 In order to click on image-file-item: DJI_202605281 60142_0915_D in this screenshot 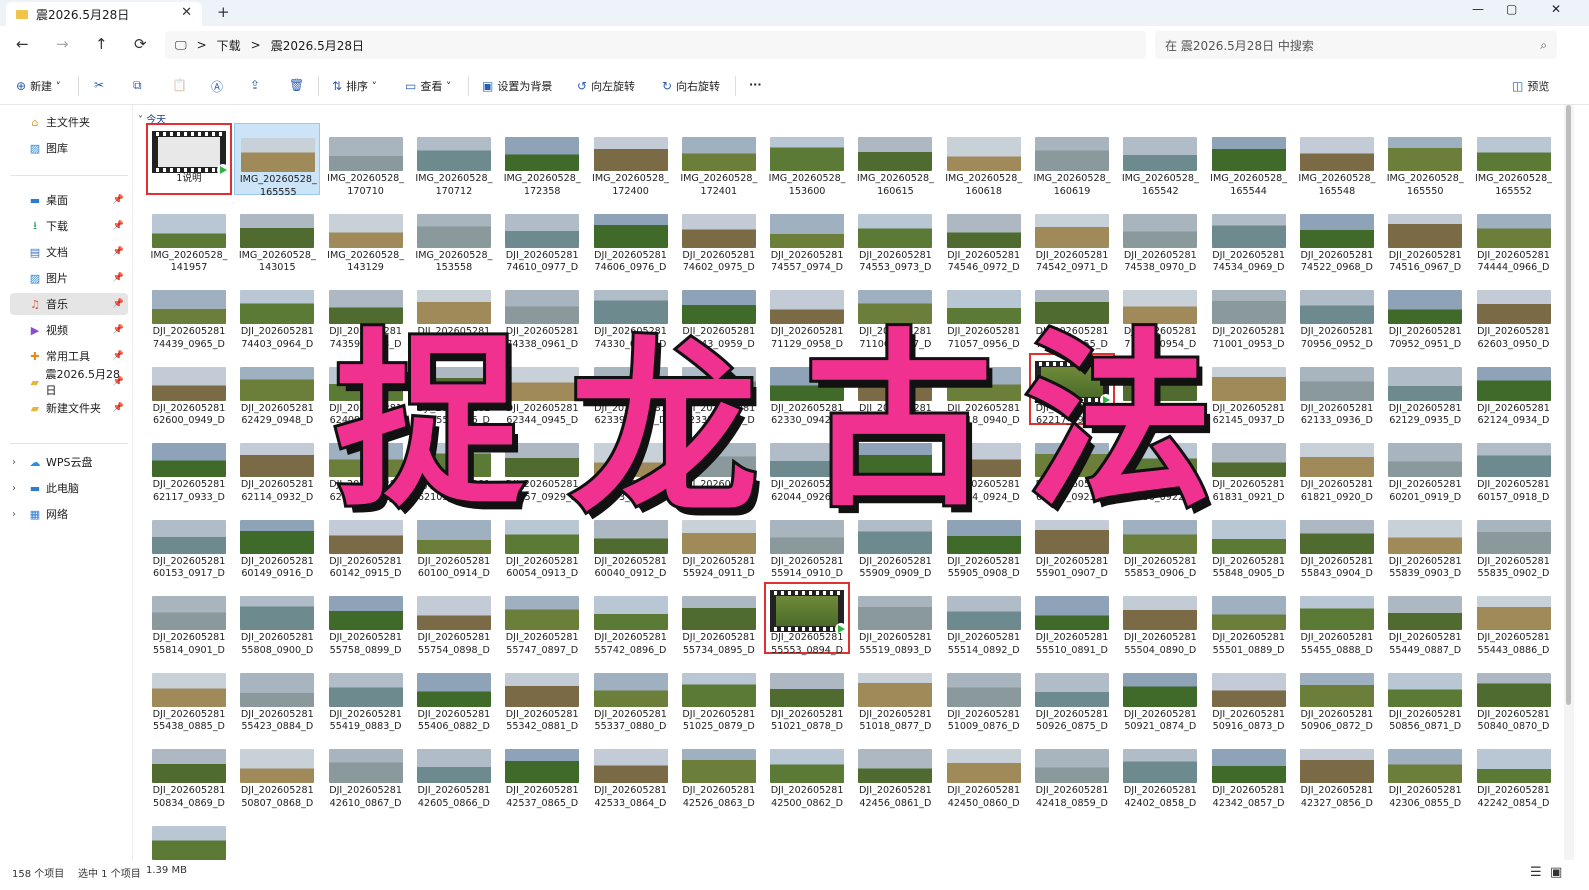, I will do `click(366, 542)`.